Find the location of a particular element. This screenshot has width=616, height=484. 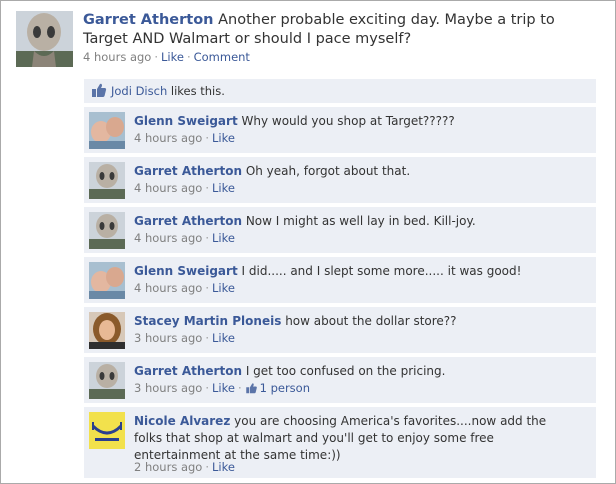

post-author-avatar is located at coordinates (44, 39).